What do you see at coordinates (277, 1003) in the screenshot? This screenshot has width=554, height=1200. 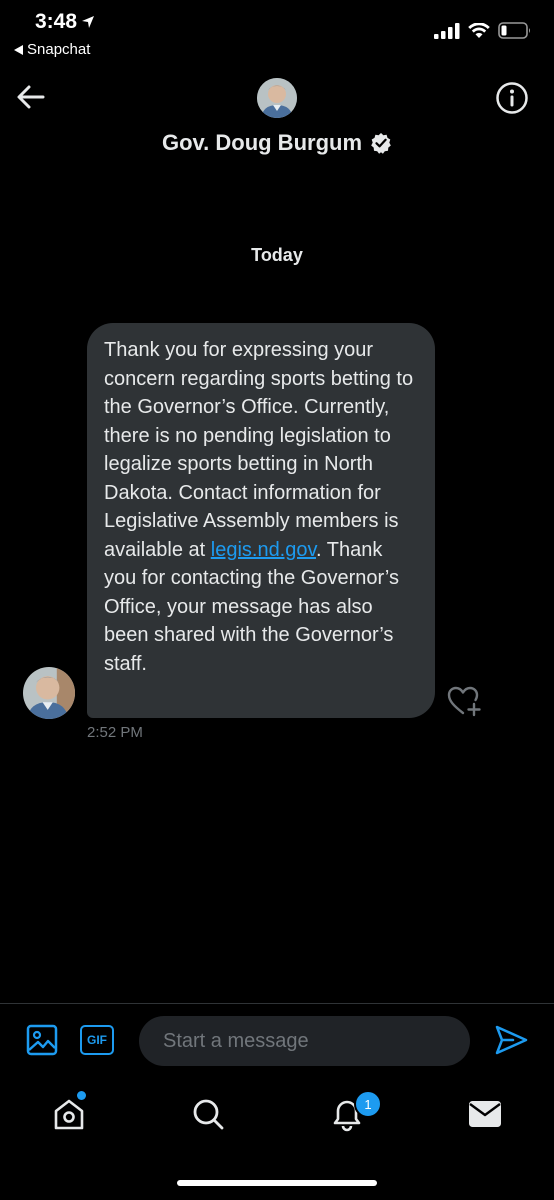 I see `composer-divider` at bounding box center [277, 1003].